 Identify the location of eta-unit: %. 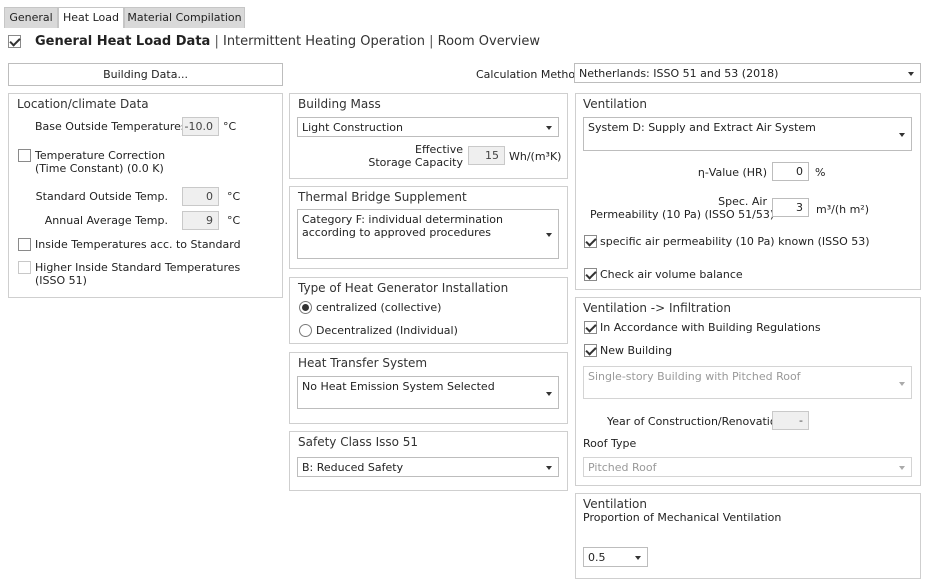
(820, 172).